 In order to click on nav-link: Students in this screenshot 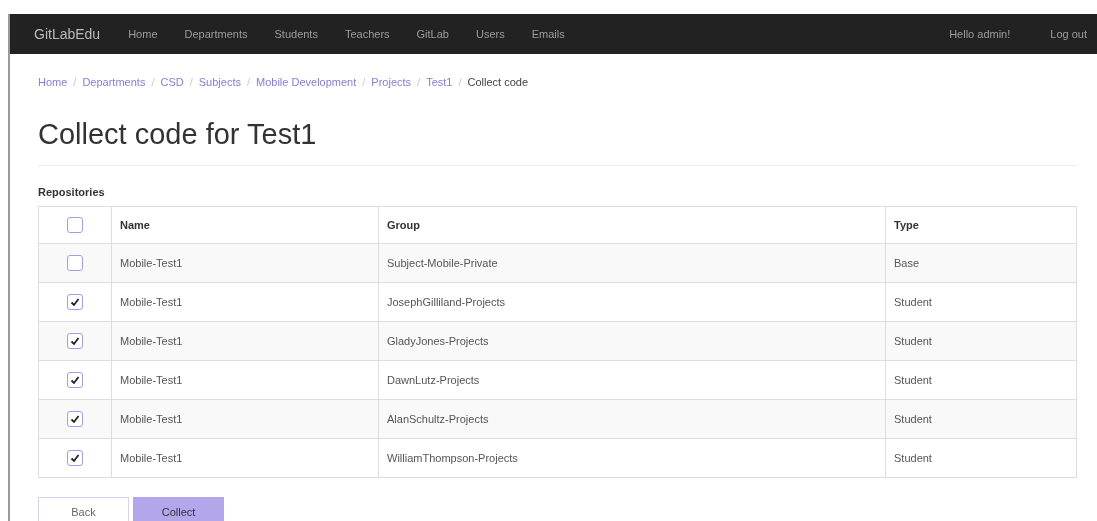, I will do `click(296, 34)`.